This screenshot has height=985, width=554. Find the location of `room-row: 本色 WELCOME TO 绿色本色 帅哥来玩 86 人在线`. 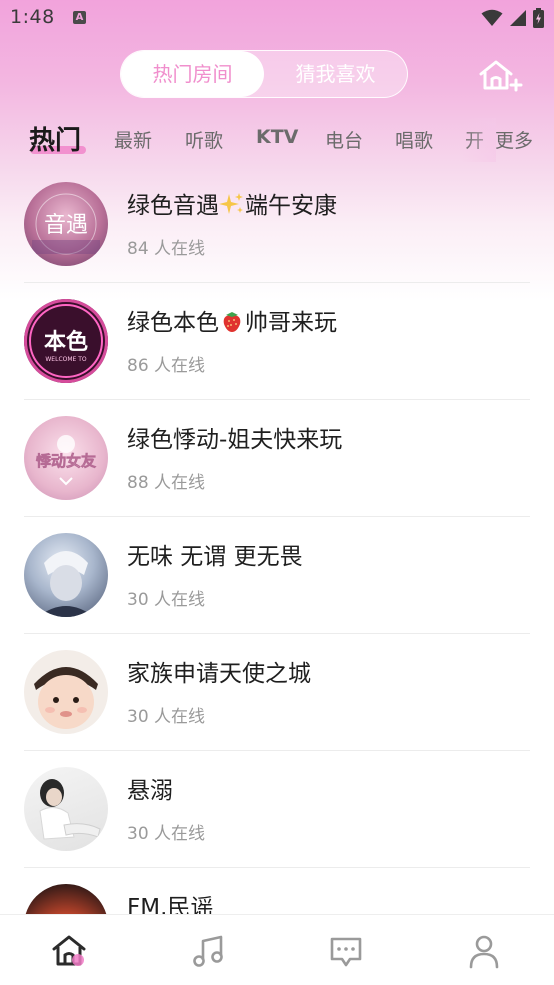

room-row: 本色 WELCOME TO 绿色本色 帅哥来玩 86 人在线 is located at coordinates (277, 341).